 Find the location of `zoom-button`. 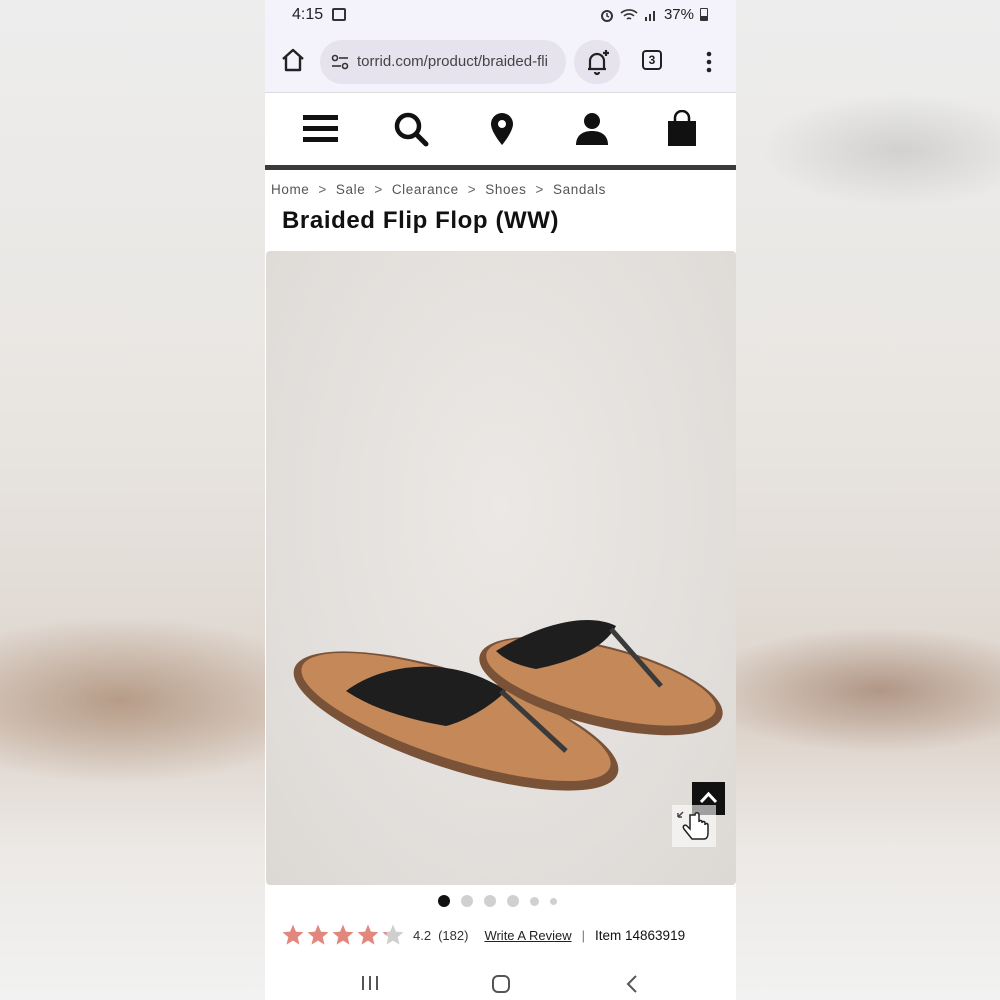

zoom-button is located at coordinates (694, 826).